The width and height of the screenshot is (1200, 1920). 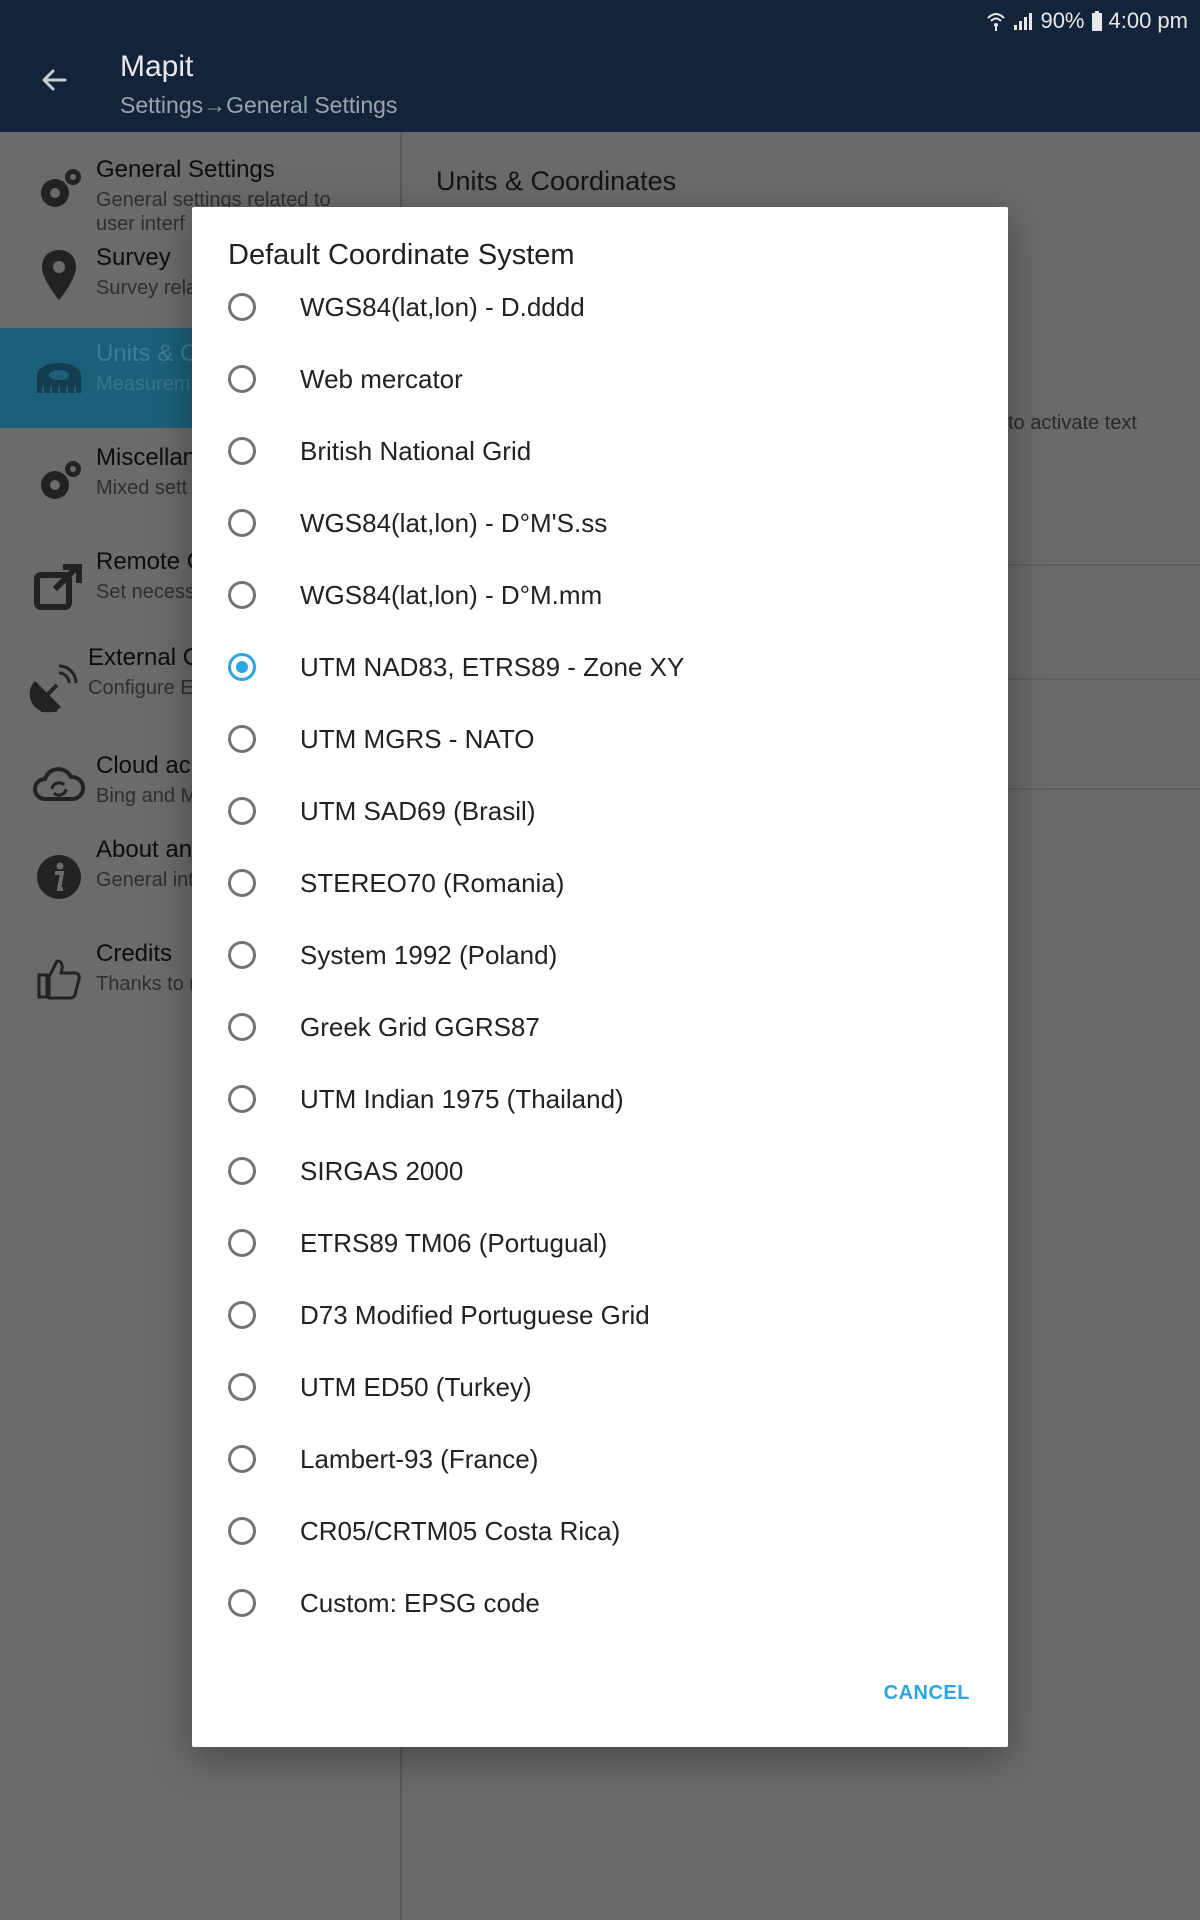 I want to click on radio-option-label: British National Grid, so click(x=416, y=450).